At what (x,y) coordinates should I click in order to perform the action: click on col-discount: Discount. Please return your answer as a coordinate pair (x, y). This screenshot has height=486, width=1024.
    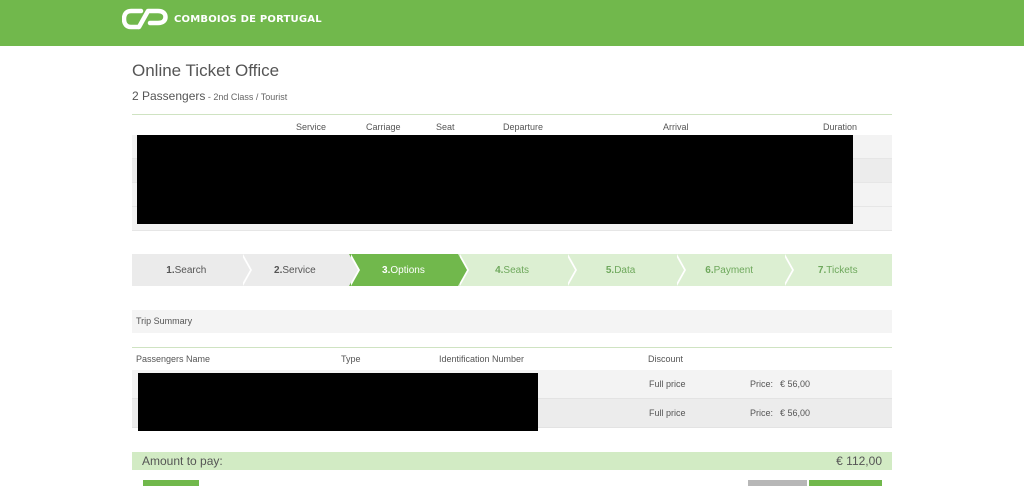
    Looking at the image, I should click on (666, 359).